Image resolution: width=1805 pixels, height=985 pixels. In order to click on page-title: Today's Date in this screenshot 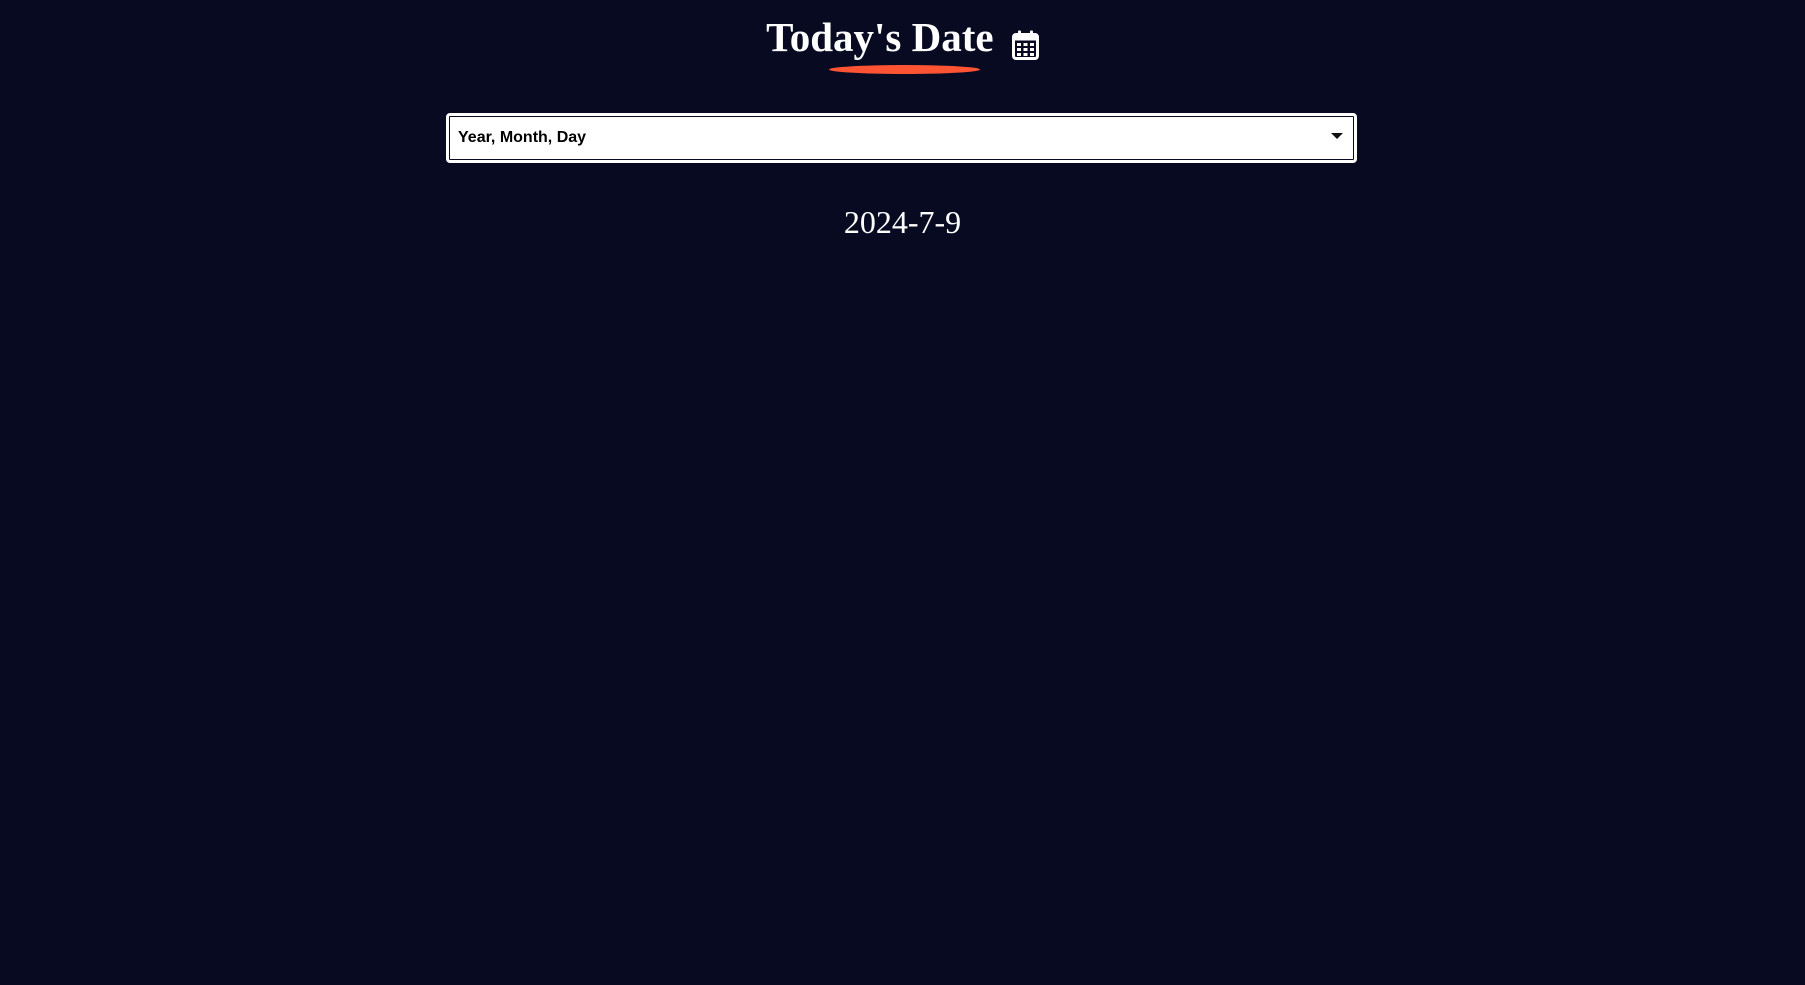, I will do `click(880, 36)`.